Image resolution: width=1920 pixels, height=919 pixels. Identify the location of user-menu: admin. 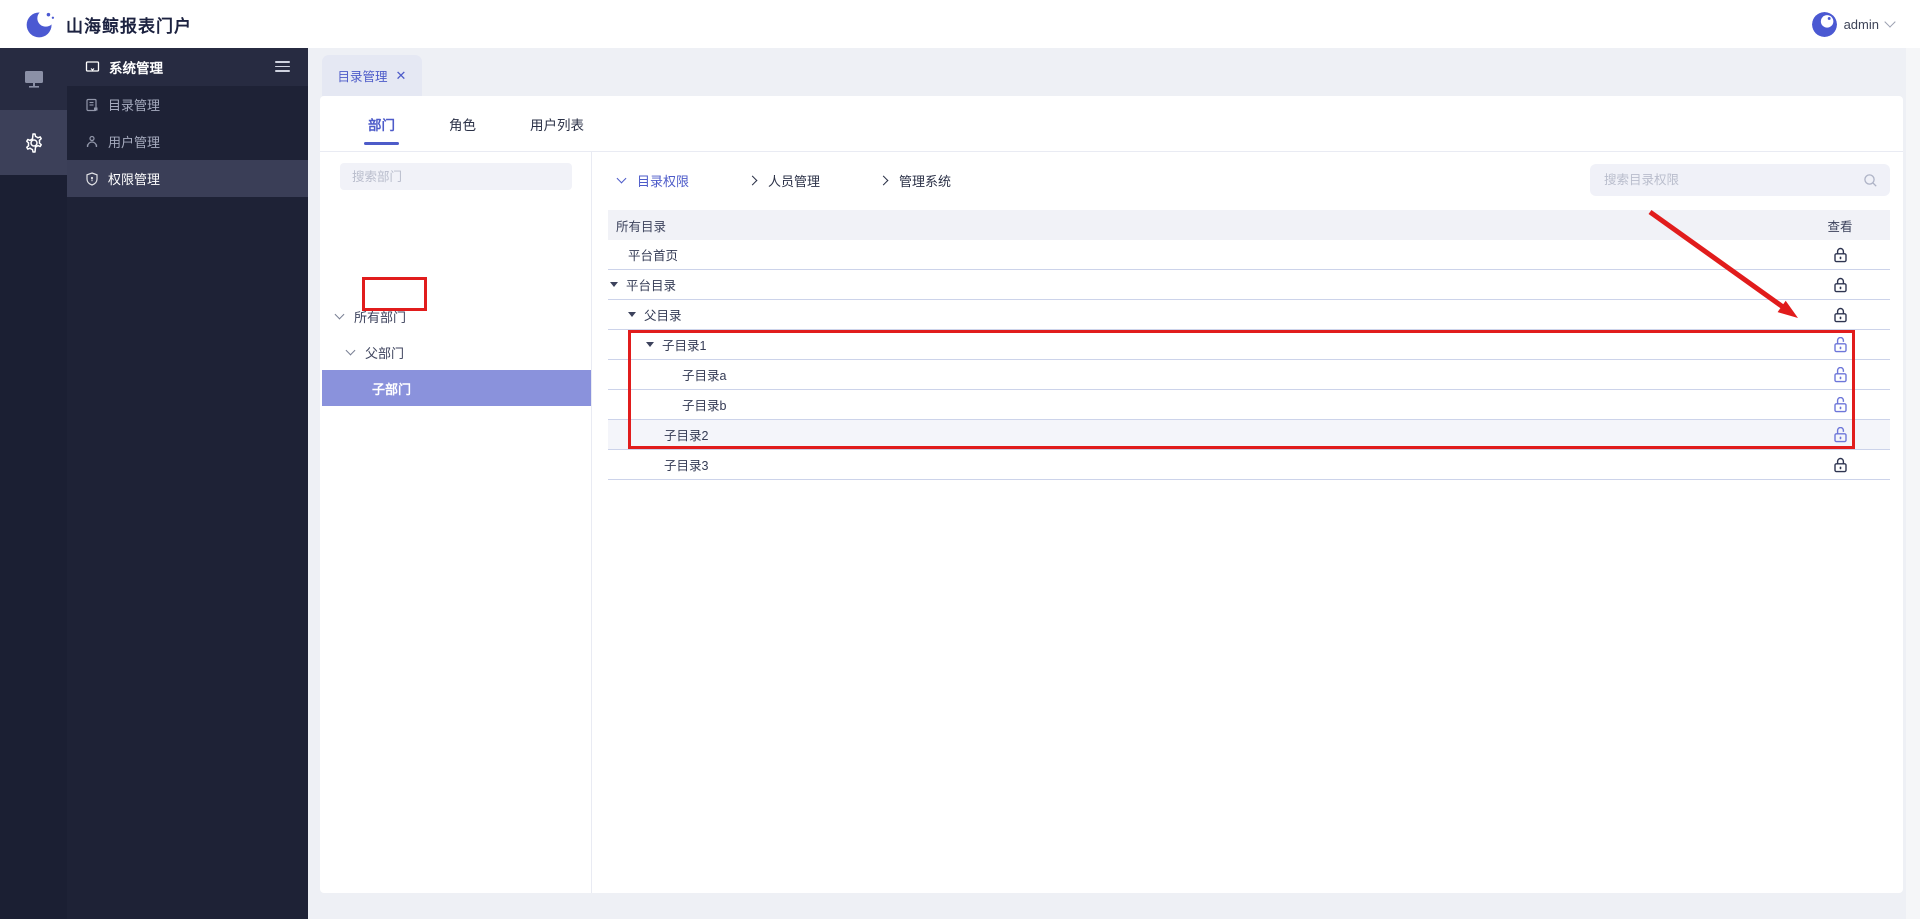
(1853, 24).